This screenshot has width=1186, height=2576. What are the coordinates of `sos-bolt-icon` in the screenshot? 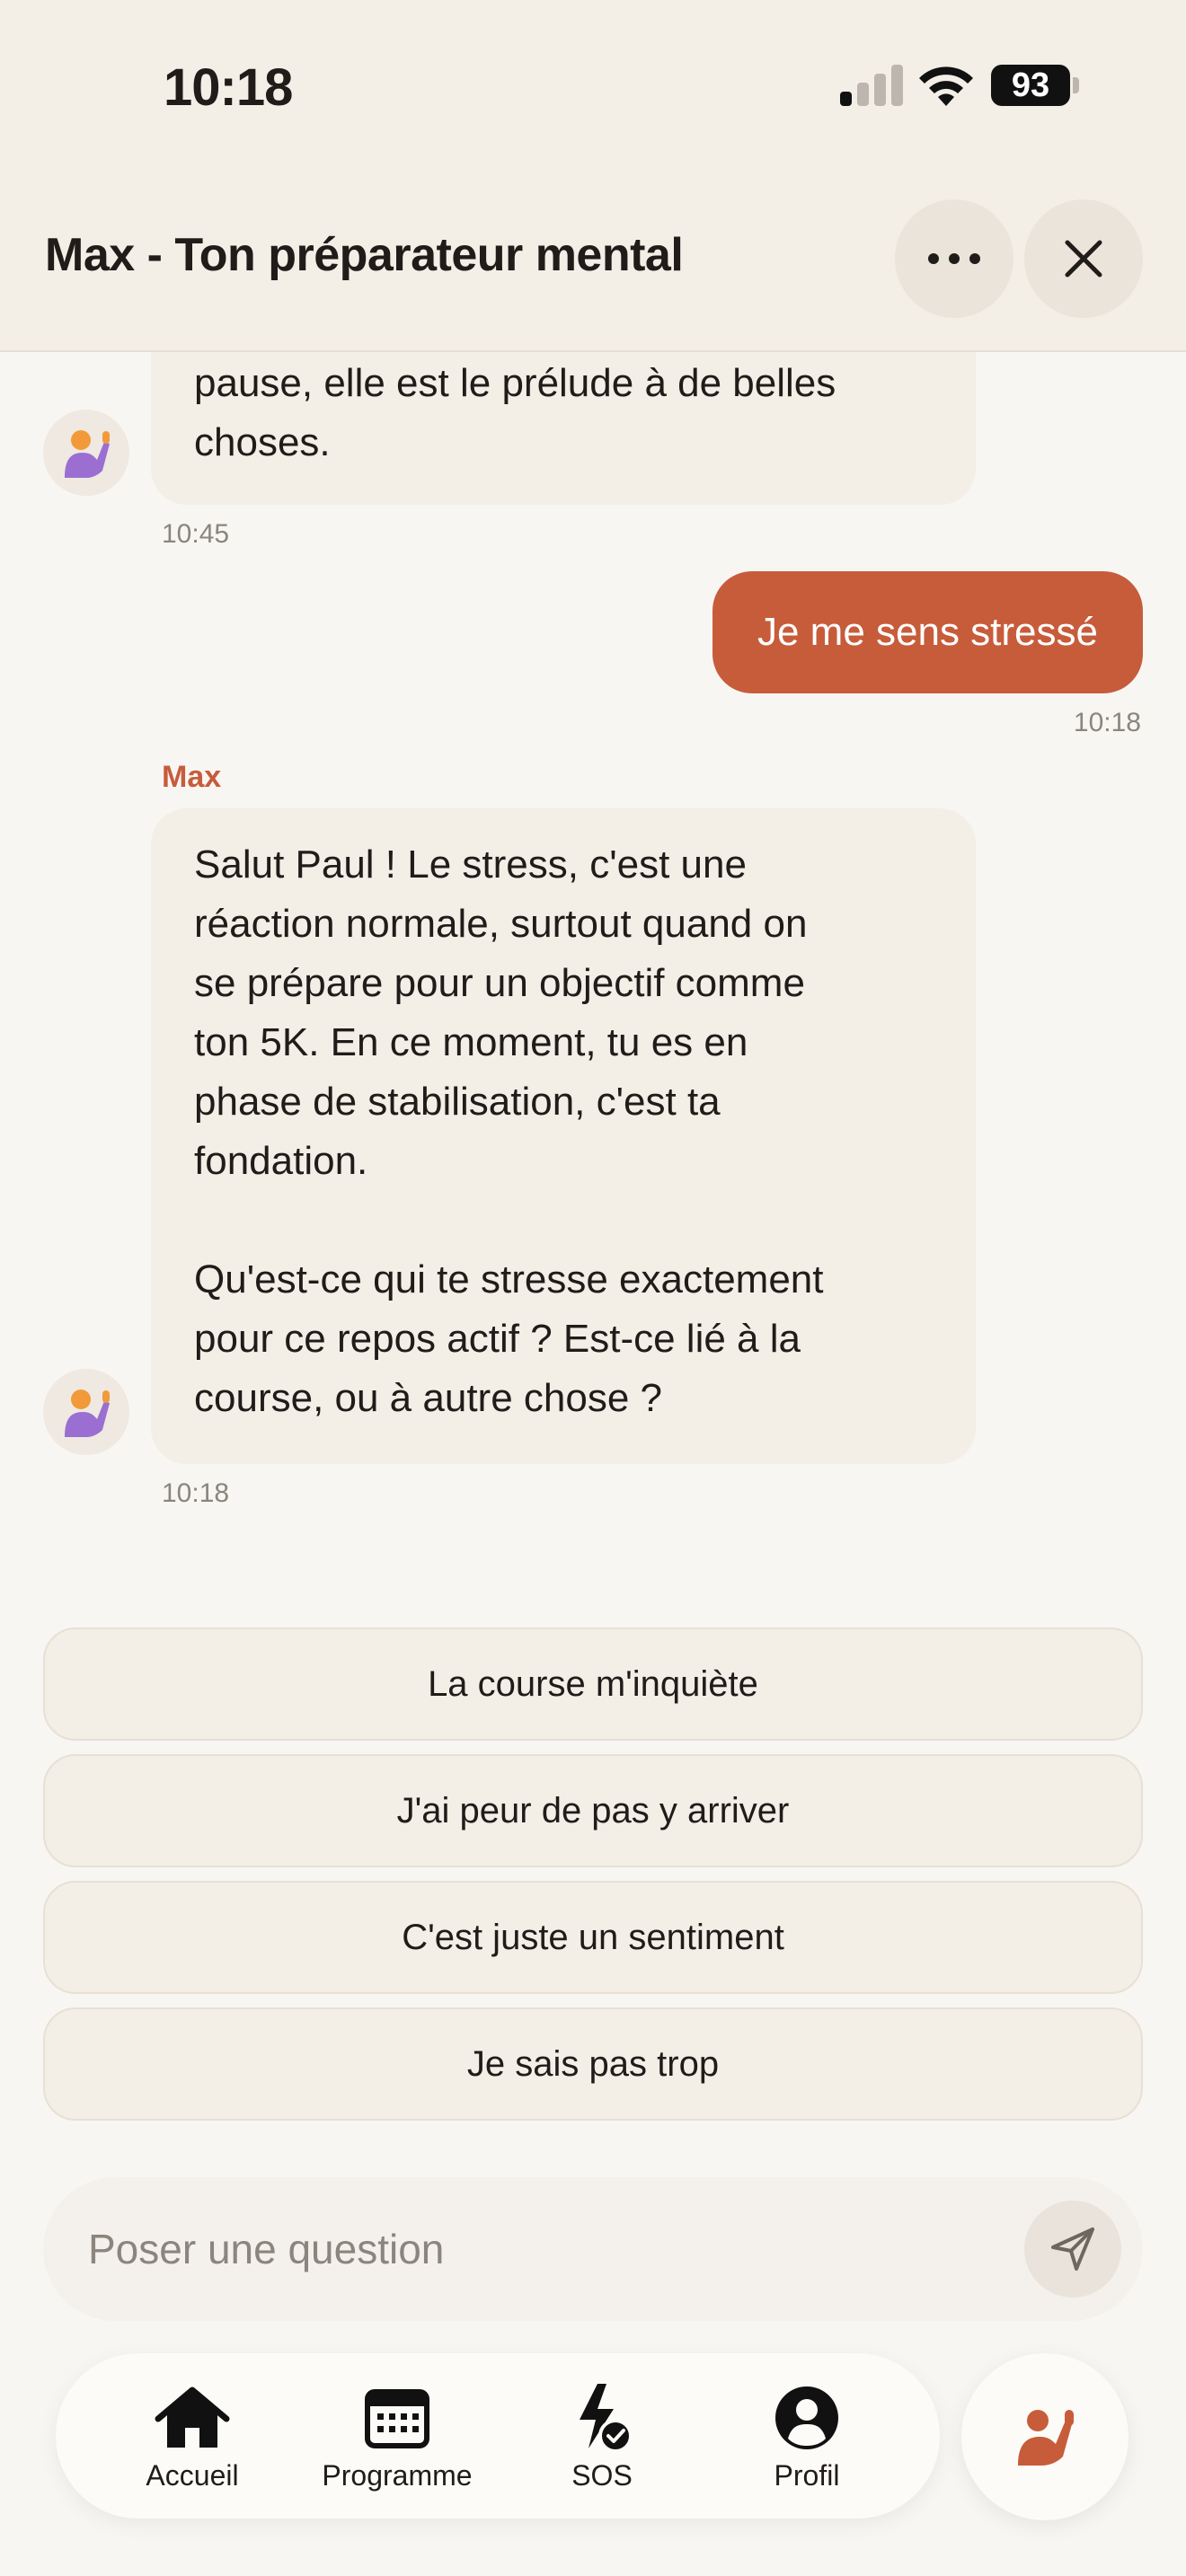 It's located at (606, 2418).